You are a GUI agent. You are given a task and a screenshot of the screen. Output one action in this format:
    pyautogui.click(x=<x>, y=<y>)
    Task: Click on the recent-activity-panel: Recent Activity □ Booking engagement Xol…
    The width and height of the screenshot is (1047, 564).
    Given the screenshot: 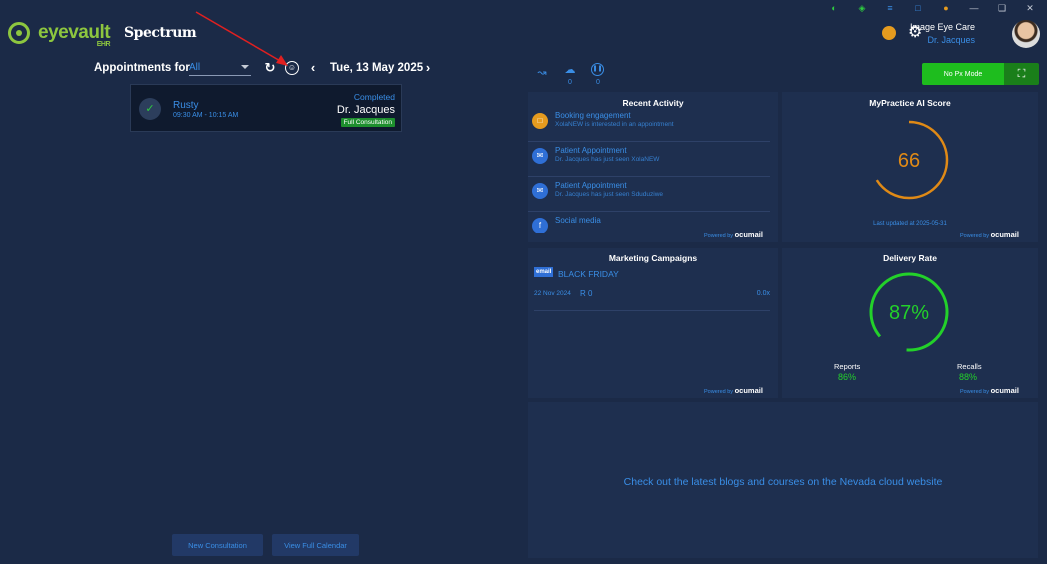 What is the action you would take?
    pyautogui.click(x=653, y=167)
    